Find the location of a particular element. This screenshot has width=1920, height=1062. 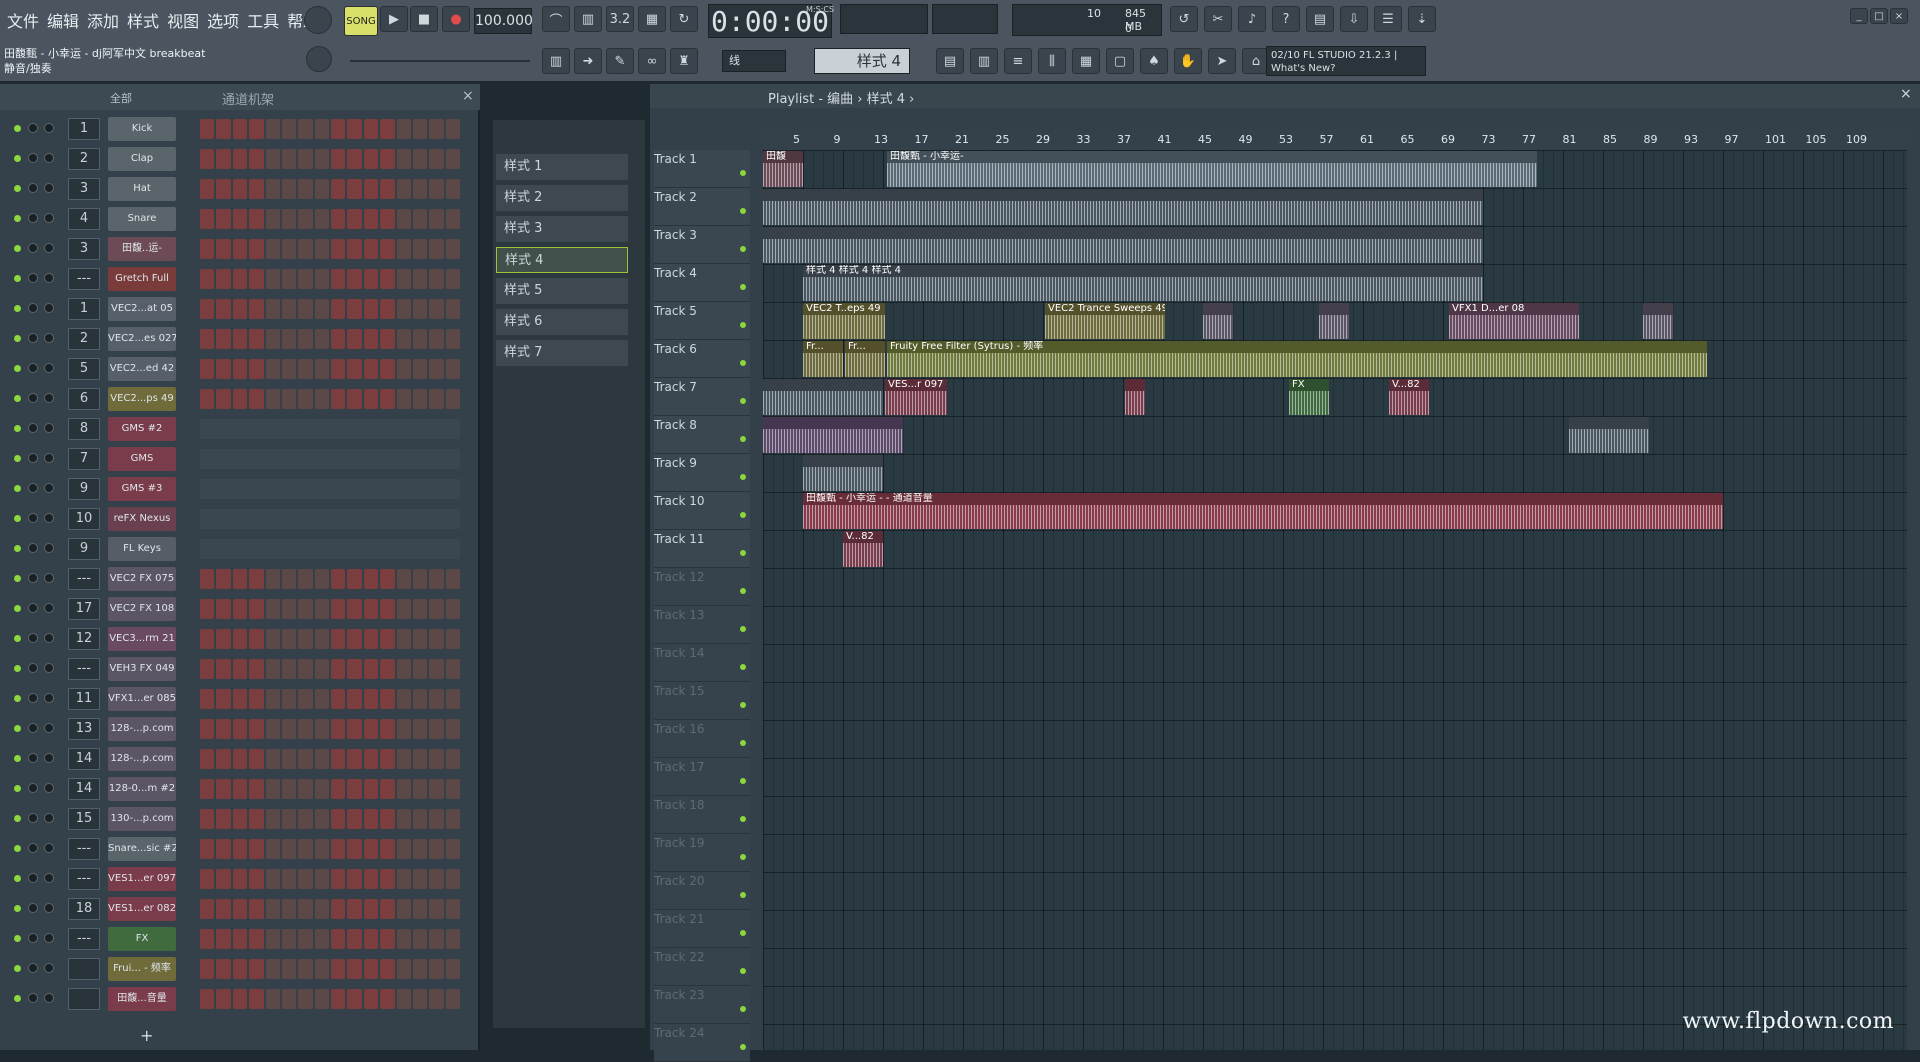

tempo-tapper-button: ♠ is located at coordinates (1154, 61).